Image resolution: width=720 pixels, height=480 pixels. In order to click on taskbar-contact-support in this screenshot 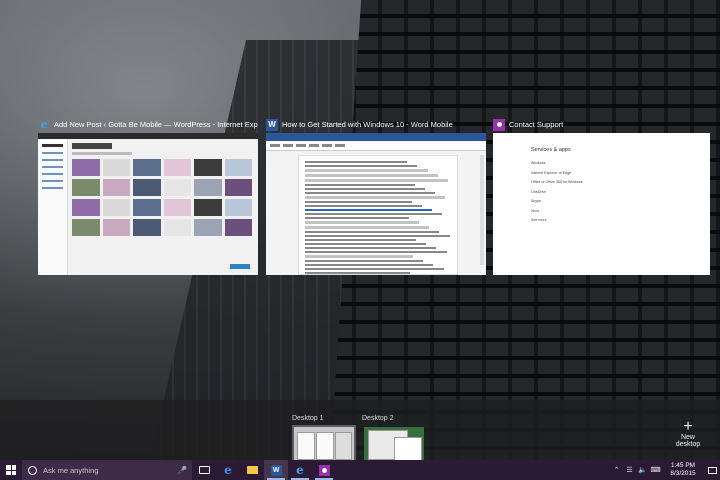, I will do `click(324, 470)`.